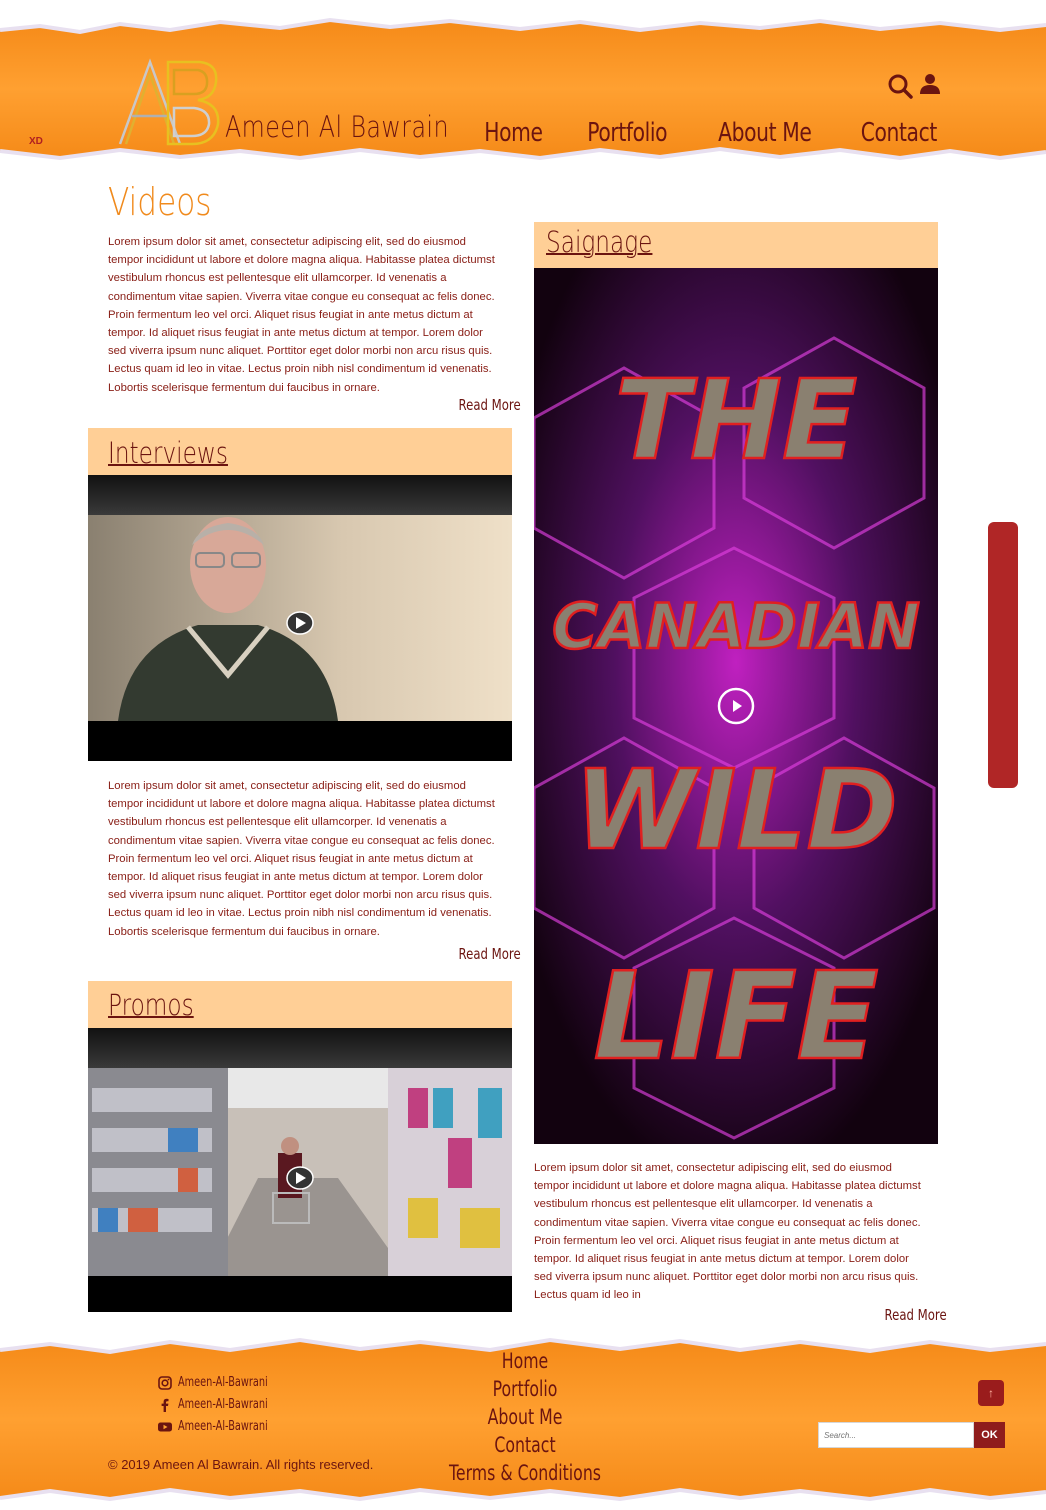 This screenshot has height=1510, width=1046. I want to click on footer-nav-about-me: About Me, so click(525, 1417).